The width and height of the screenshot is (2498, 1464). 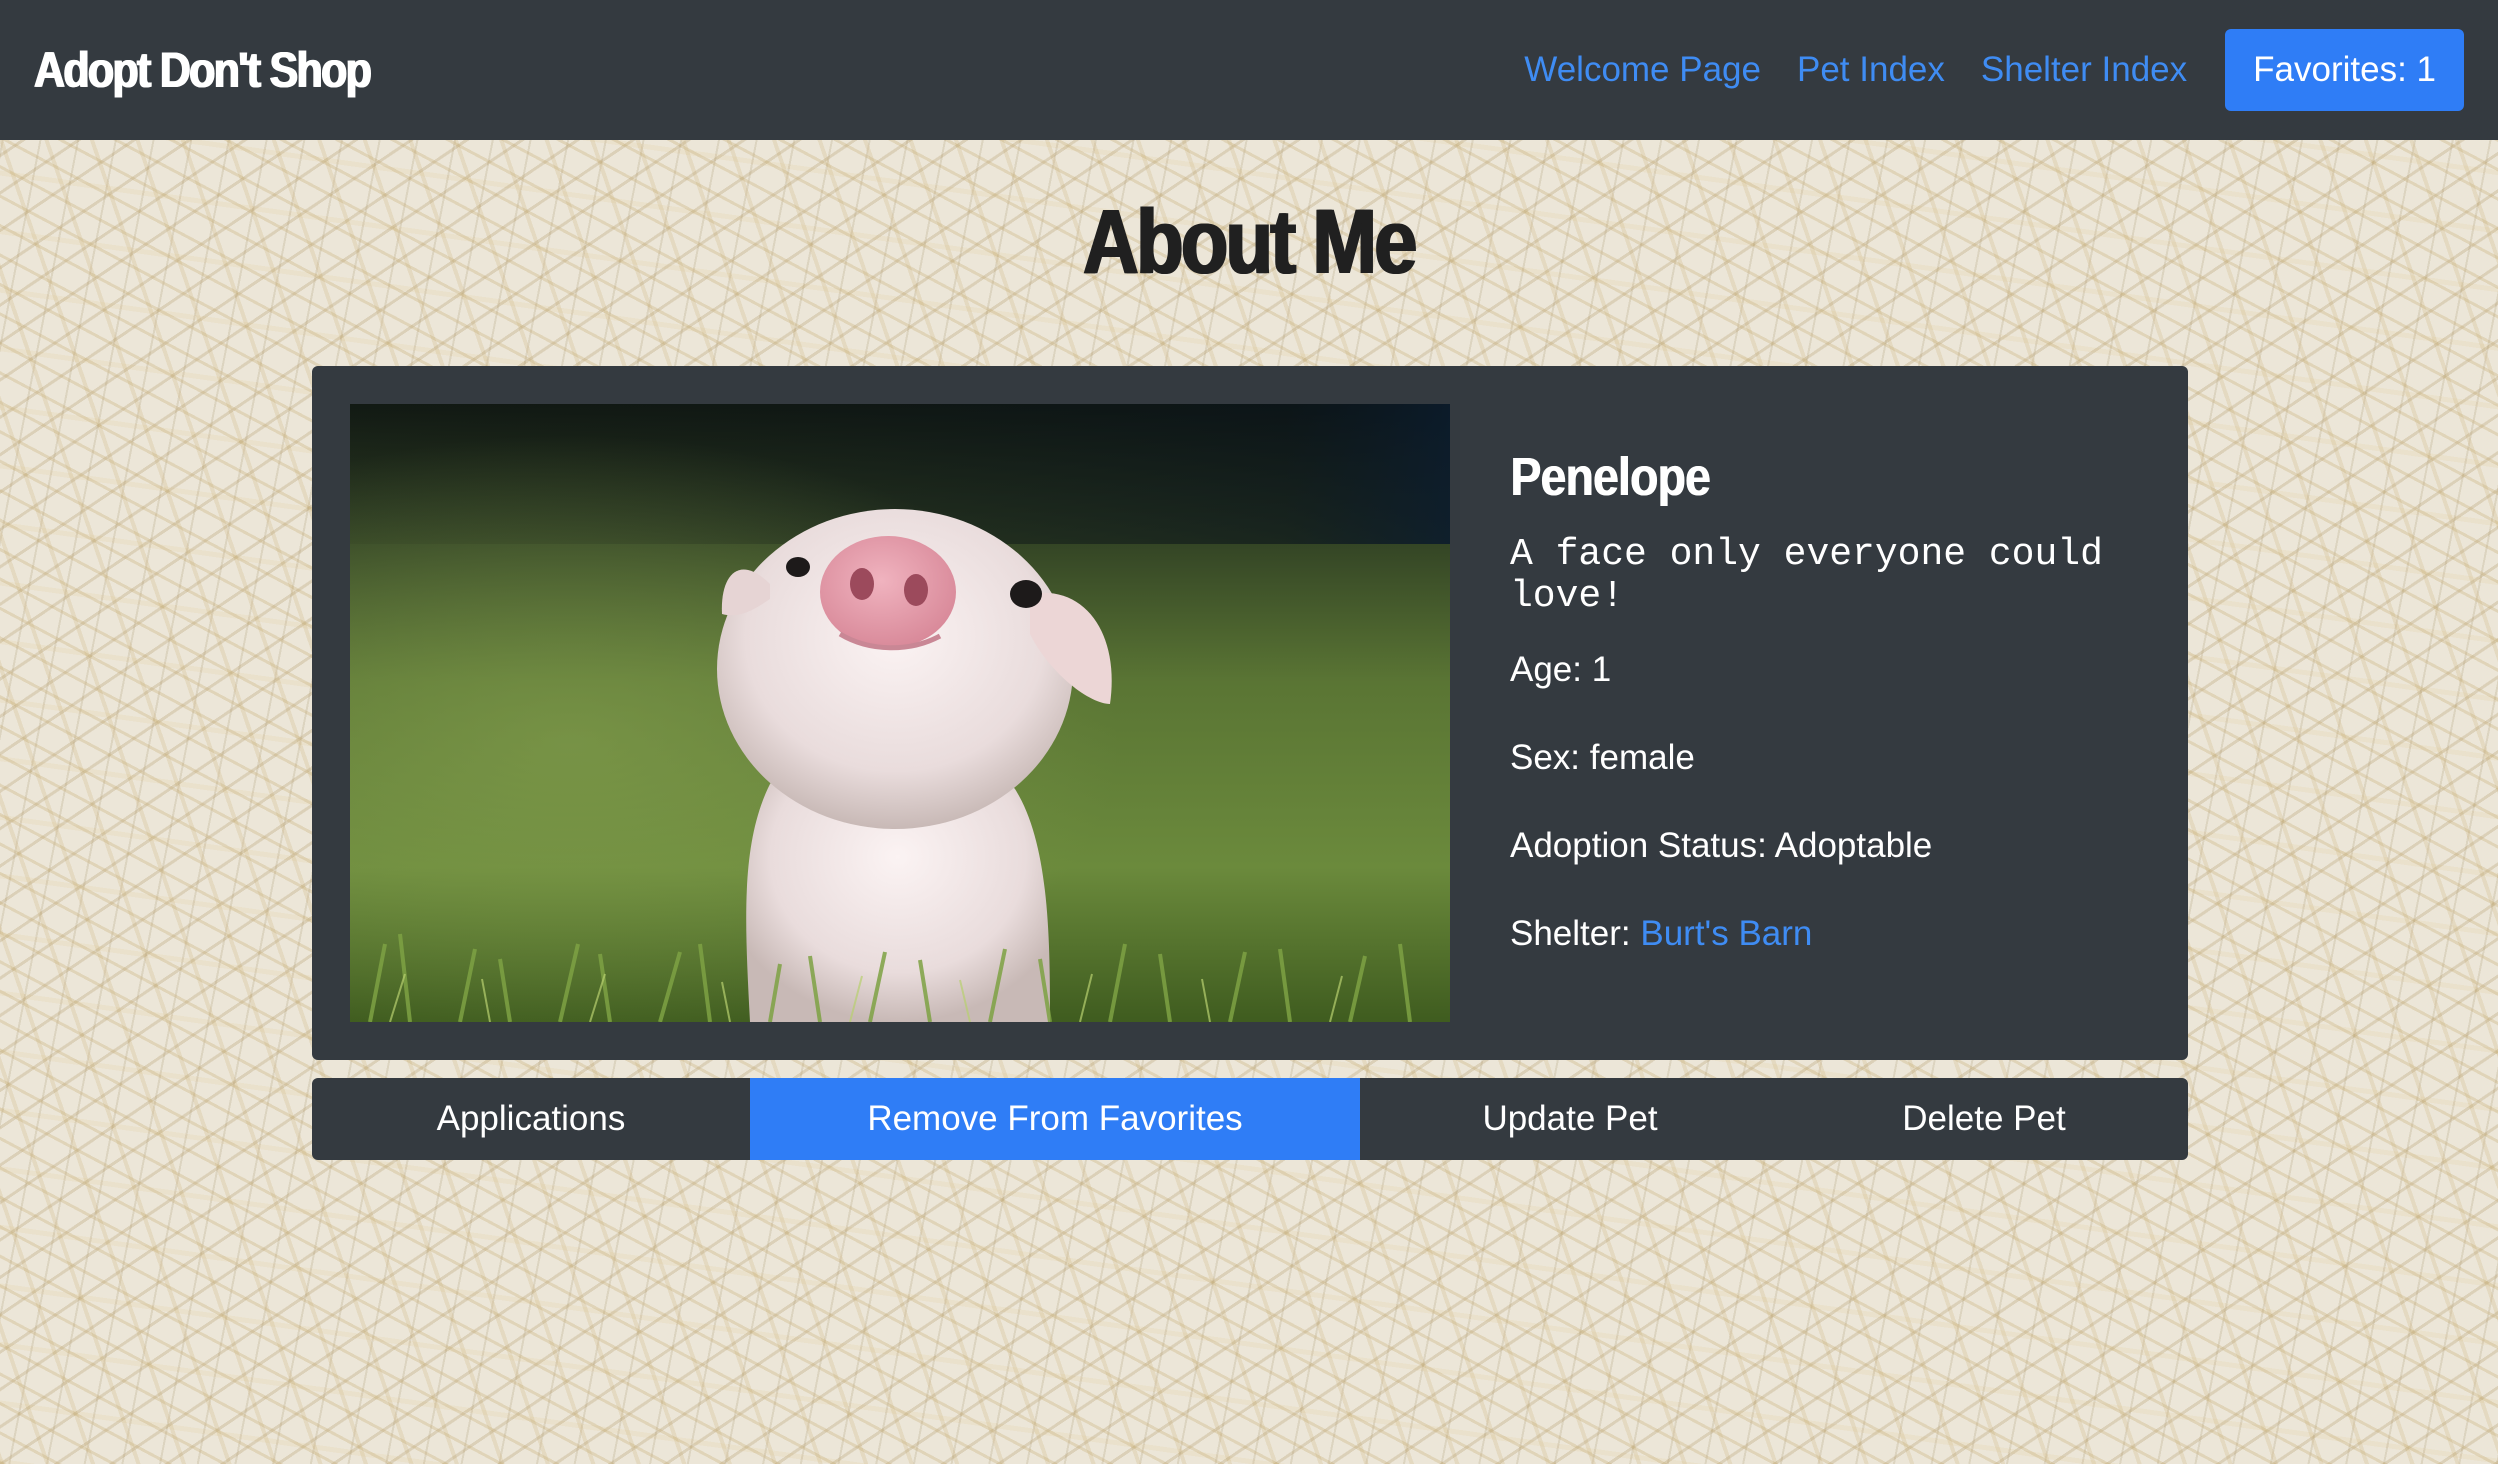 I want to click on pet-shelter: Shelter: Burt's Barn, so click(x=1830, y=934).